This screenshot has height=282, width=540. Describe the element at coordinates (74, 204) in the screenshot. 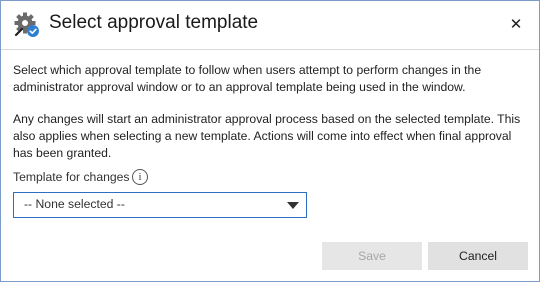

I see `template-select-value: -- None selected --` at that location.